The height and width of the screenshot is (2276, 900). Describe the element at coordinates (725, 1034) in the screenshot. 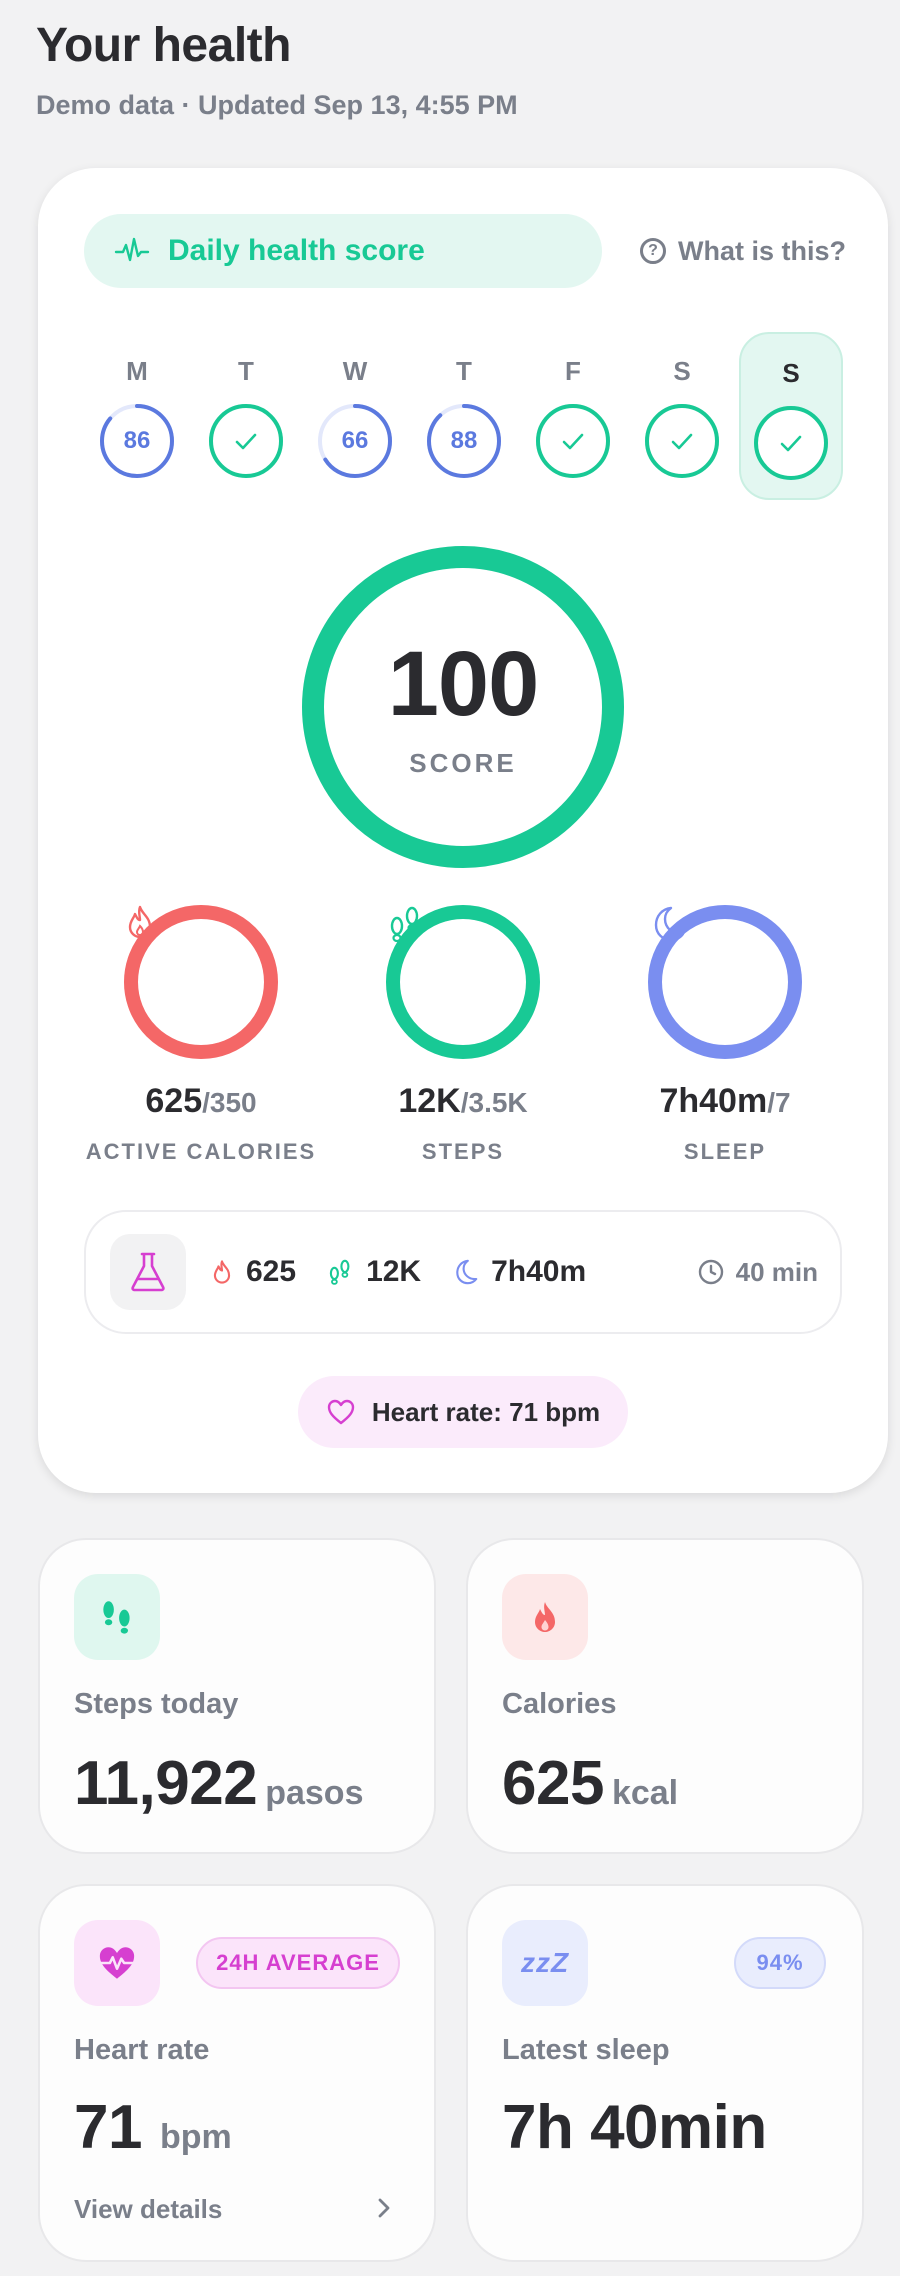

I see `metric-sleep: 7h40m/7 SLEEP` at that location.